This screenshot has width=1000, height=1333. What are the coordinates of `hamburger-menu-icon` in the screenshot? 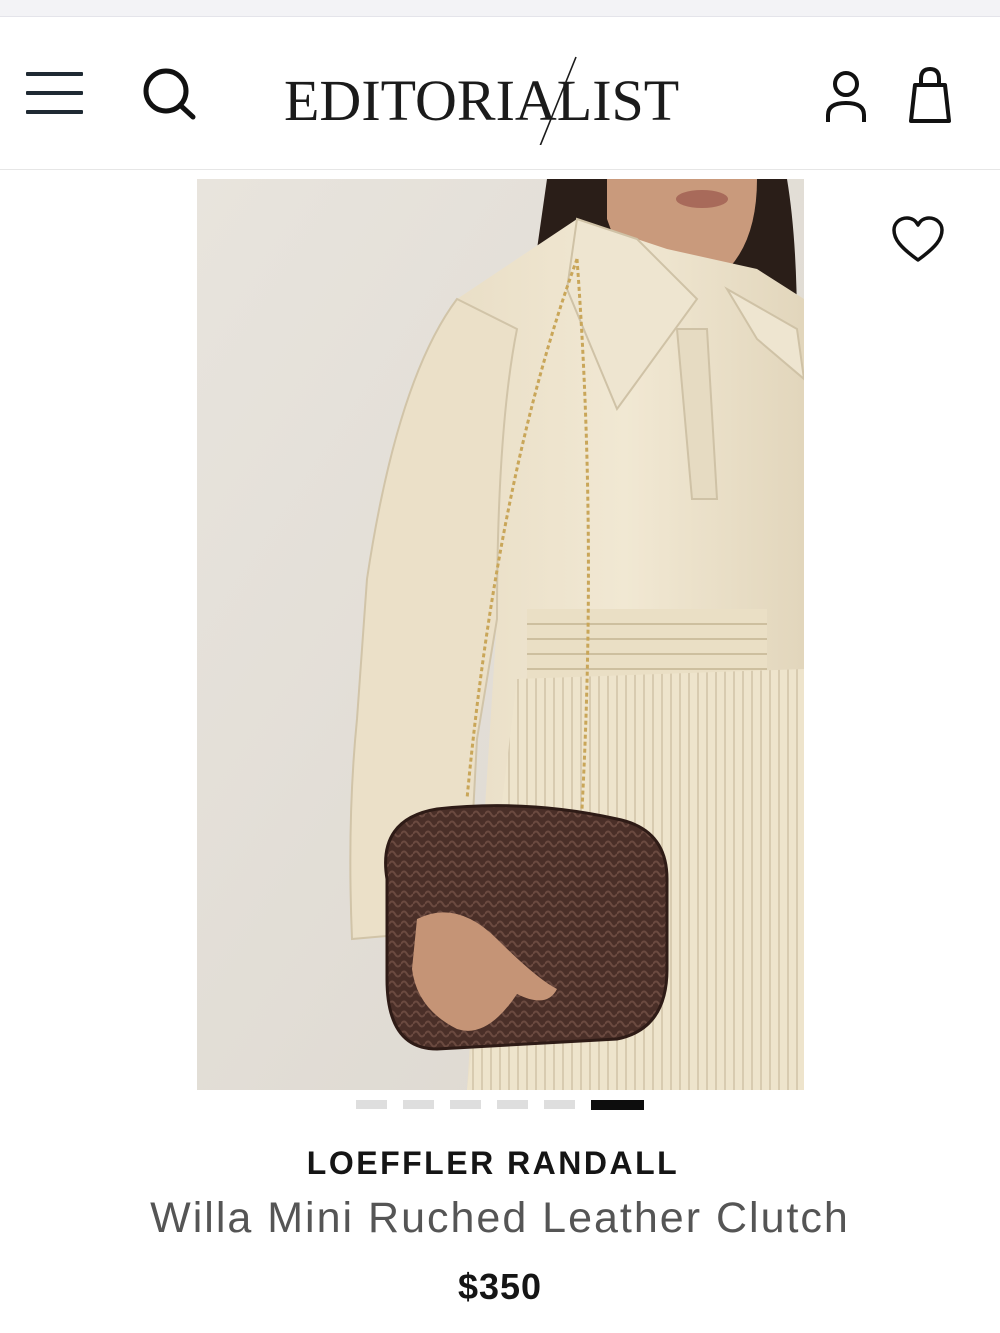 It's located at (54, 93).